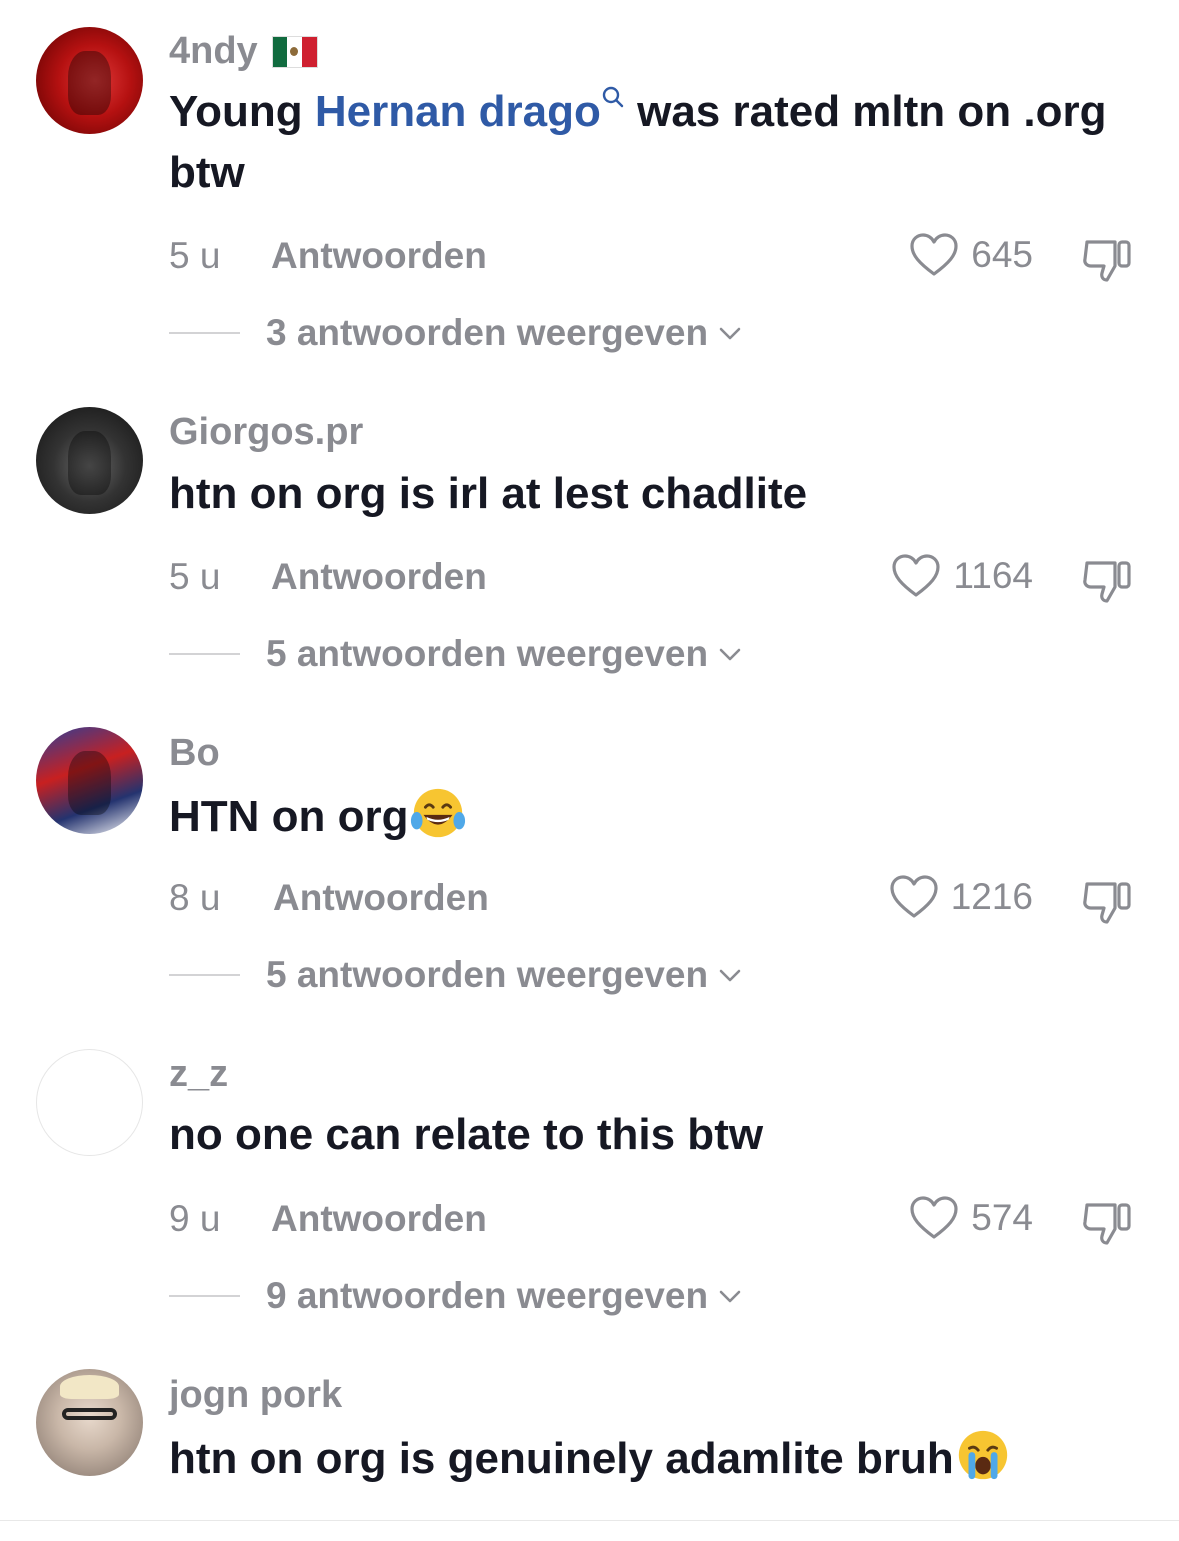 Image resolution: width=1179 pixels, height=1541 pixels. Describe the element at coordinates (613, 97) in the screenshot. I see `search-icon` at that location.